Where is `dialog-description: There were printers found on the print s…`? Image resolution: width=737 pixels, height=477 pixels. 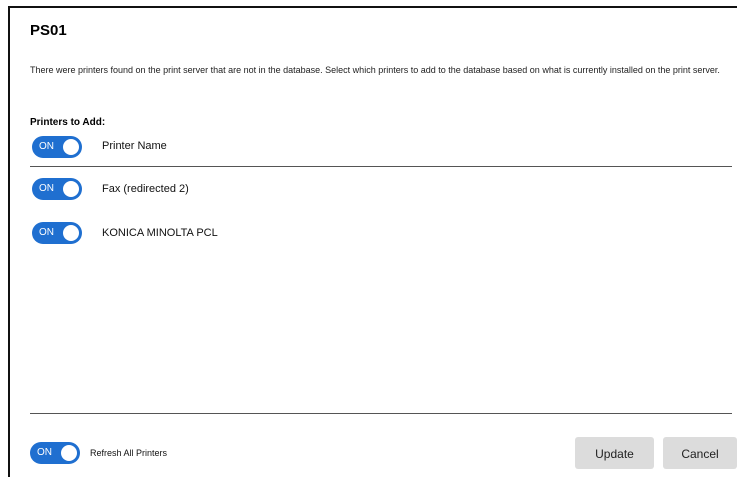 dialog-description: There were printers found on the print s… is located at coordinates (375, 70).